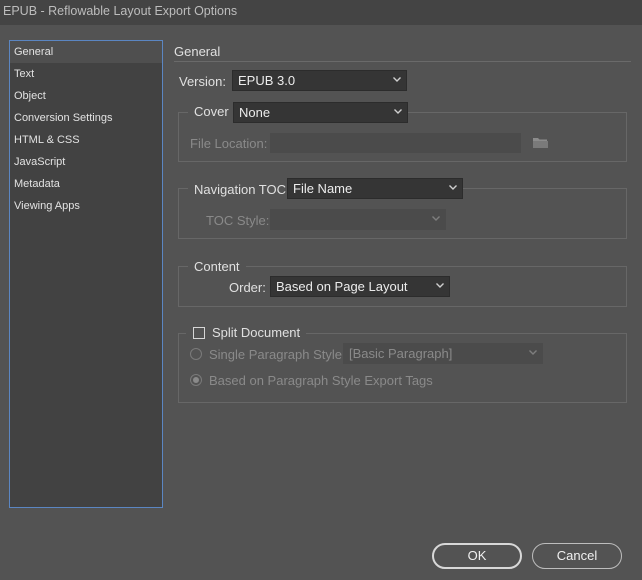 This screenshot has height=580, width=642. Describe the element at coordinates (540, 142) in the screenshot. I see `folder-icon` at that location.